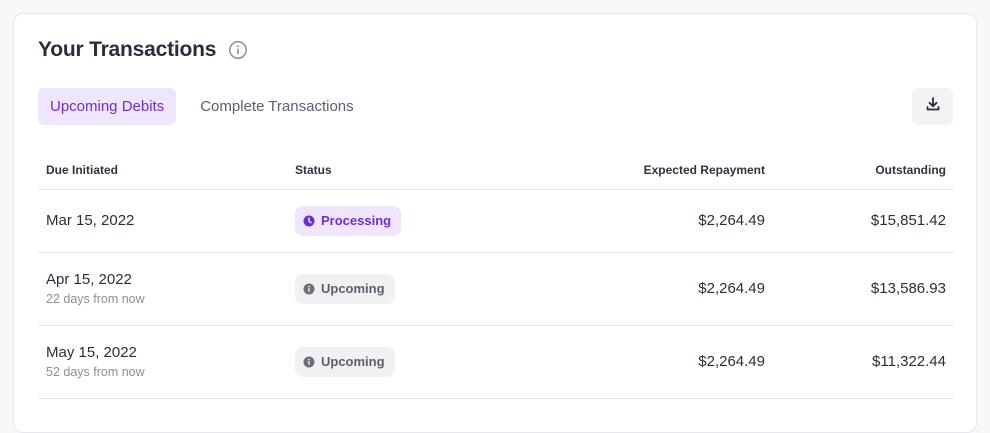 Image resolution: width=990 pixels, height=433 pixels. Describe the element at coordinates (863, 221) in the screenshot. I see `outstanding-cell: $15,851.42` at that location.